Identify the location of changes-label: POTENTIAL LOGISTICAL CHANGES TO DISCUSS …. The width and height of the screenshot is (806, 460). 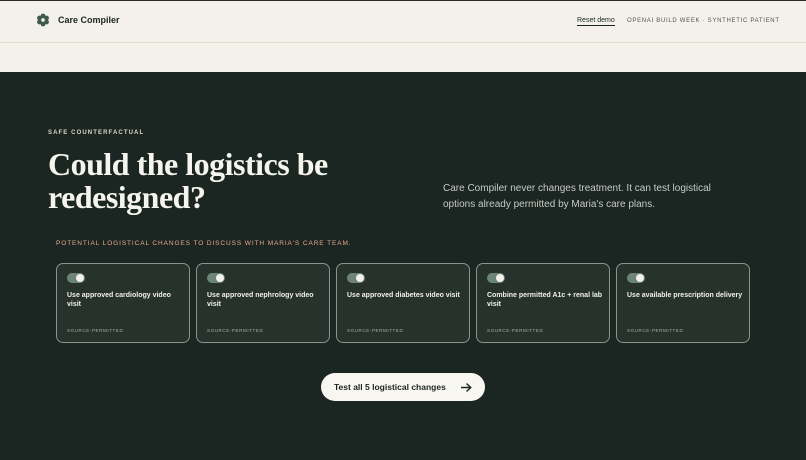
(204, 243).